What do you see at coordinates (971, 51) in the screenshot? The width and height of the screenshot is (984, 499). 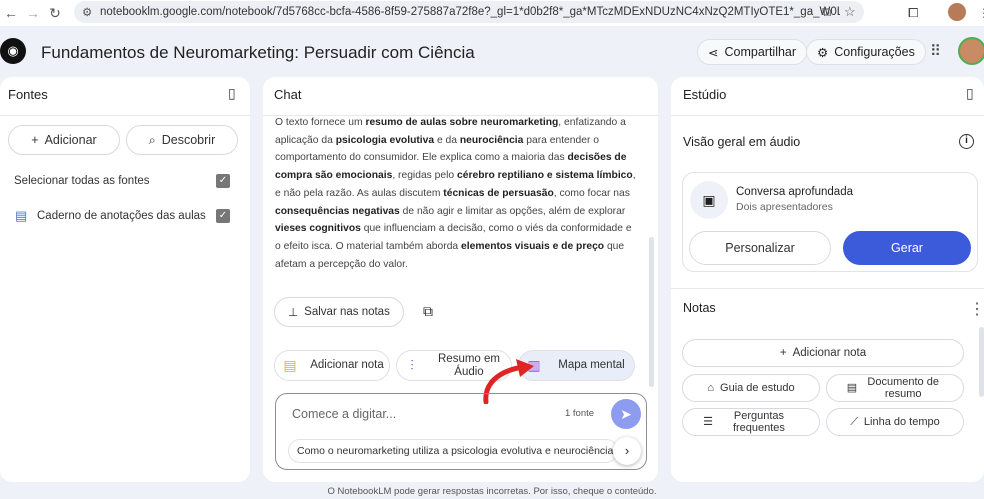 I see `account-avatar` at bounding box center [971, 51].